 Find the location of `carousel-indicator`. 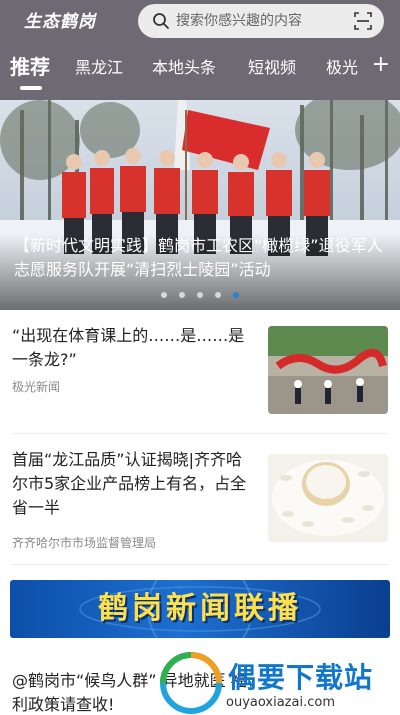

carousel-indicator is located at coordinates (200, 295).